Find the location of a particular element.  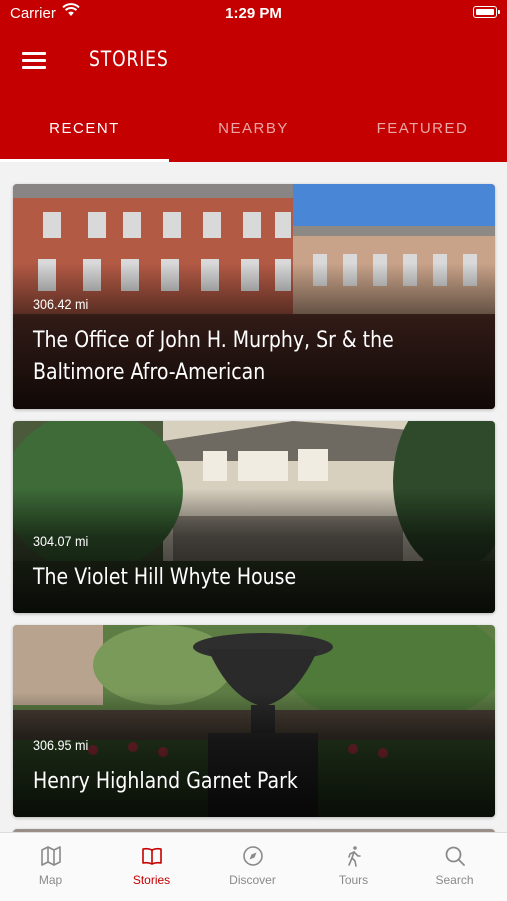

compass-icon is located at coordinates (253, 856).